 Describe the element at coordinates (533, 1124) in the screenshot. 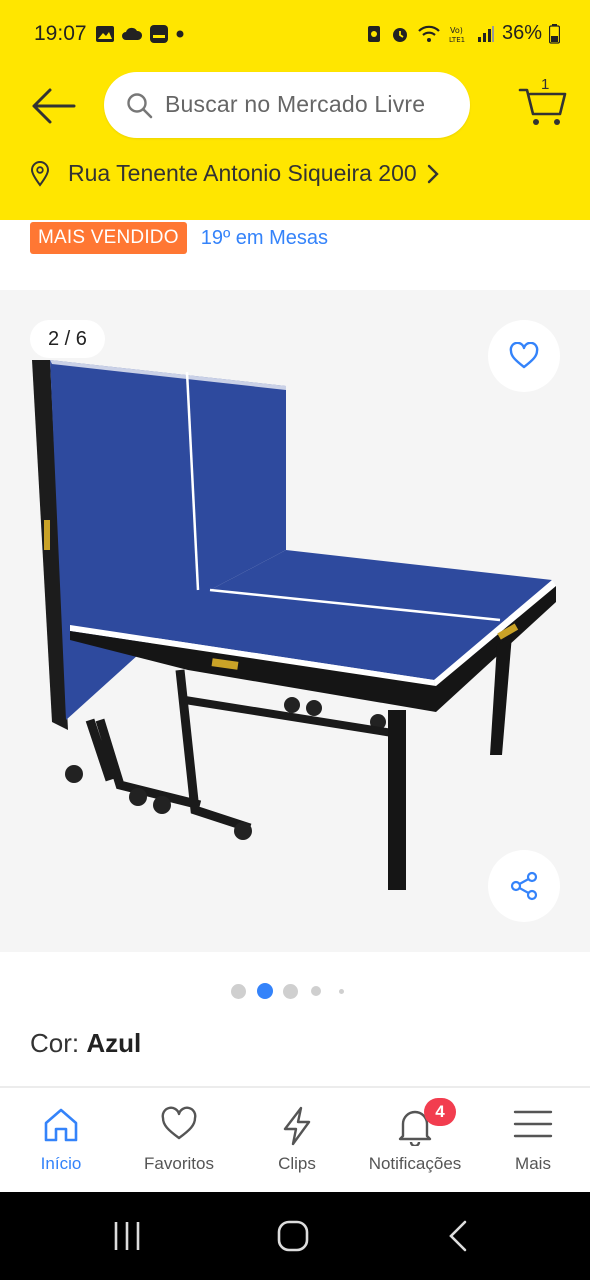

I see `hamburger-icon` at that location.